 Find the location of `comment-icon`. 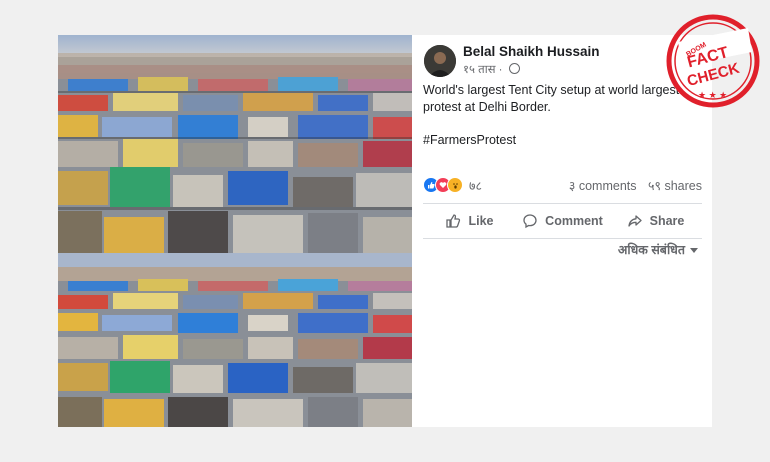

comment-icon is located at coordinates (530, 221).